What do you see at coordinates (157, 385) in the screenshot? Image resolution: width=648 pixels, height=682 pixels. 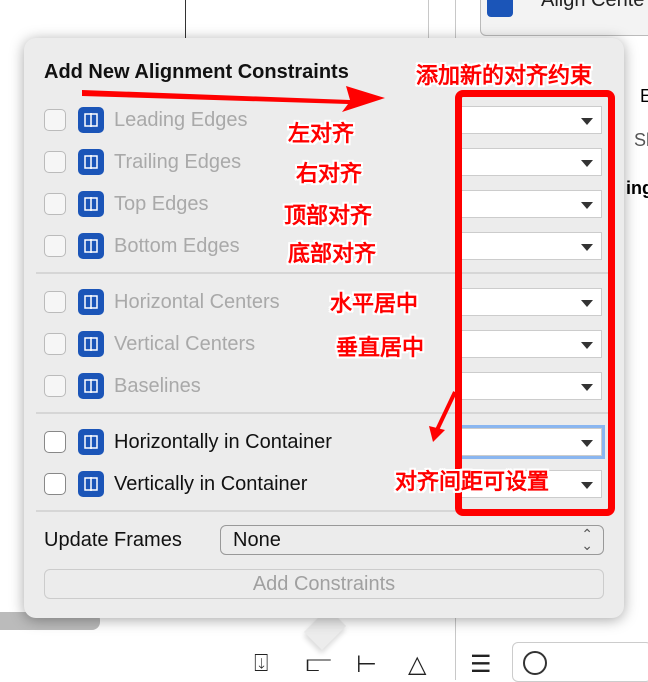 I see `constraint-label: Baselines` at bounding box center [157, 385].